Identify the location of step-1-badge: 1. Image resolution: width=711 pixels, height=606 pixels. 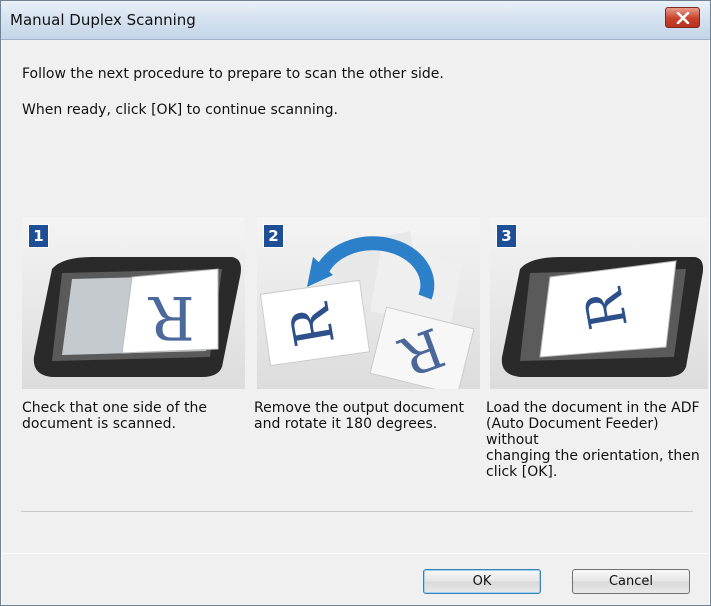
(38, 236).